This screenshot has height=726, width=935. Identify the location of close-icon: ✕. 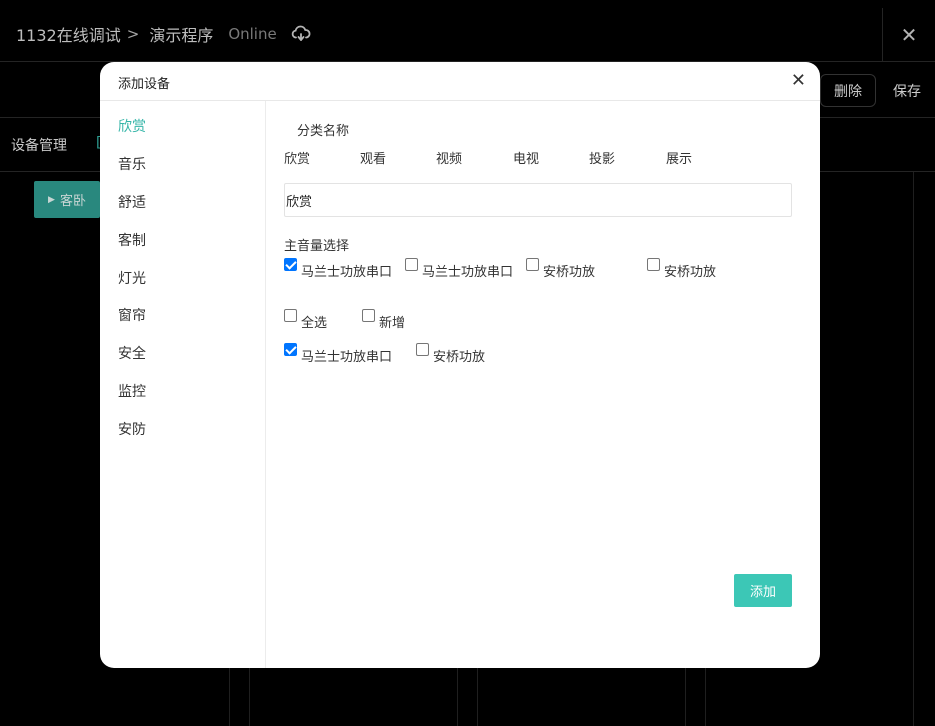
(798, 81).